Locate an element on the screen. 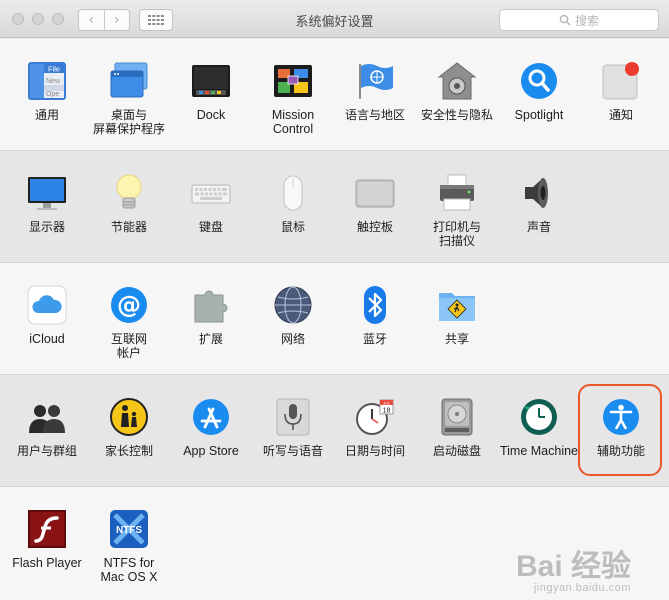 The height and width of the screenshot is (600, 669). pref-notifications: 通知 is located at coordinates (621, 103).